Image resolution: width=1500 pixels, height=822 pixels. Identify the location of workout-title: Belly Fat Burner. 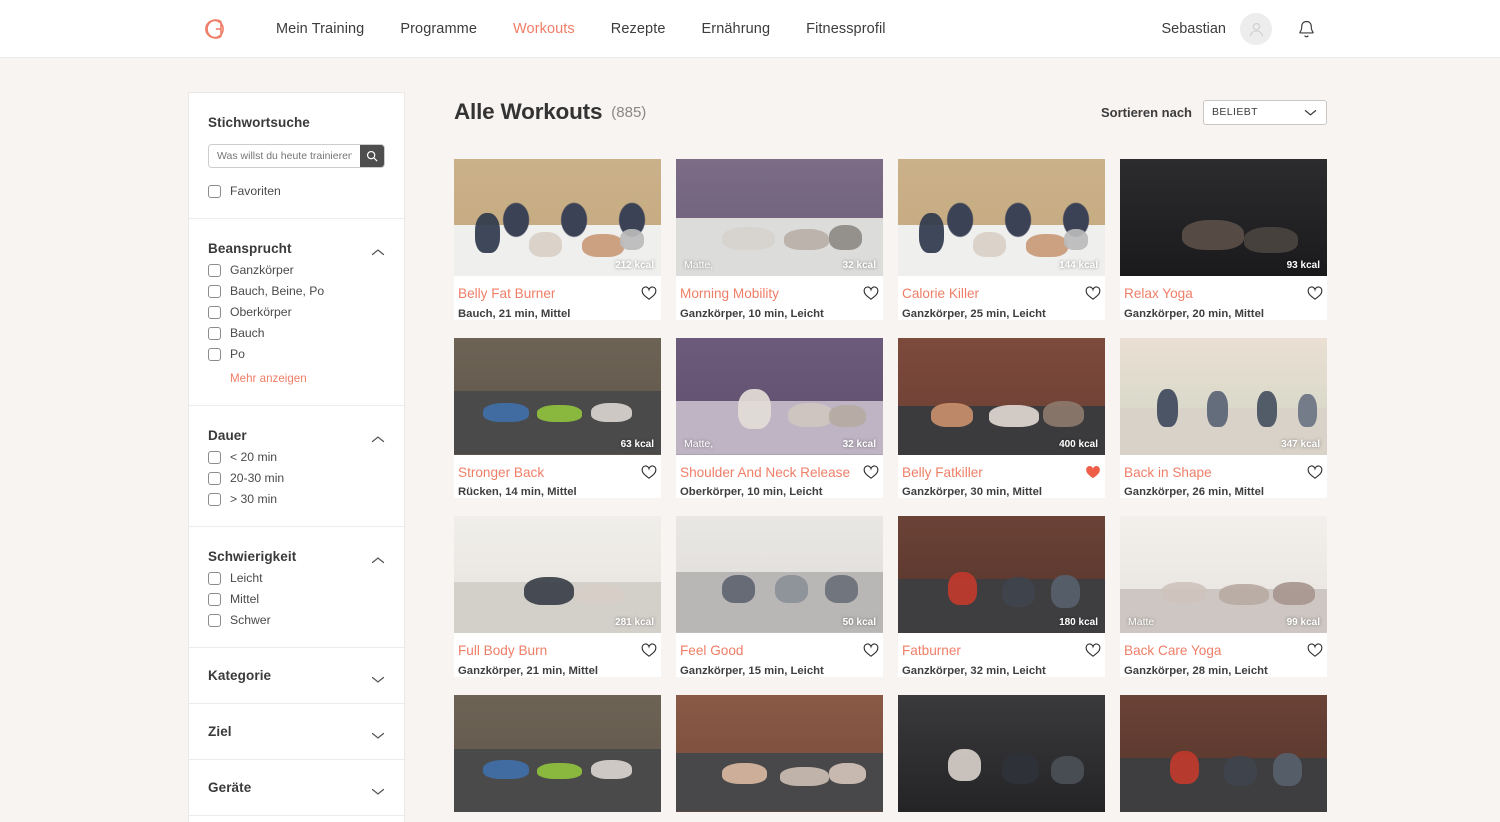
(506, 294).